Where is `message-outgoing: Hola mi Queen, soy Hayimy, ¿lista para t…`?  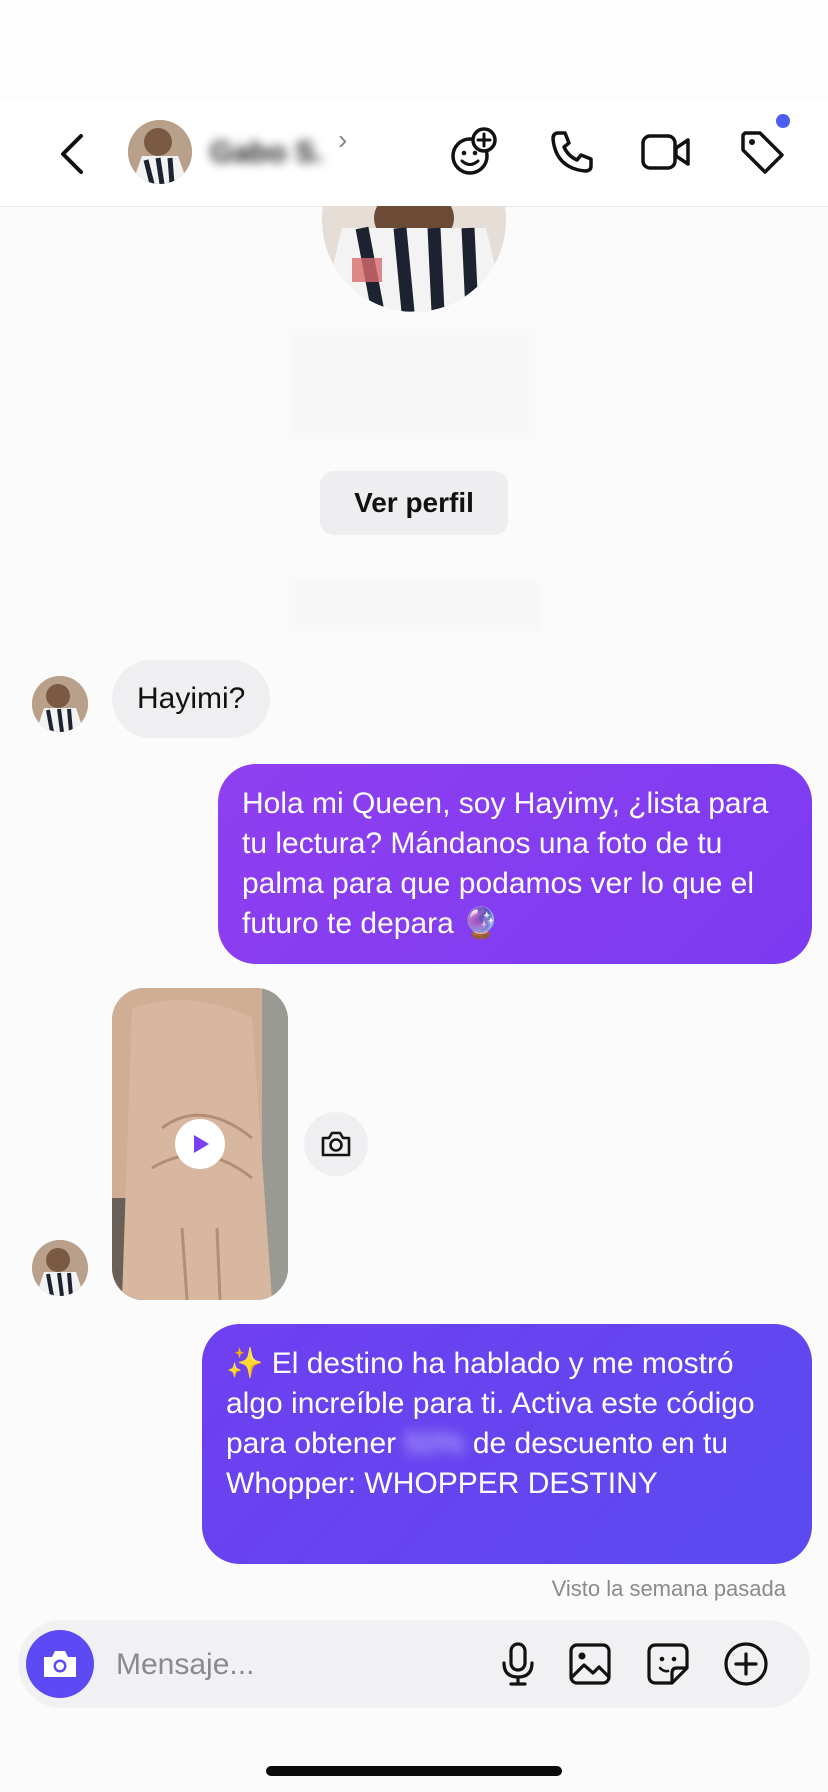 message-outgoing: Hola mi Queen, soy Hayimy, ¿lista para t… is located at coordinates (515, 864).